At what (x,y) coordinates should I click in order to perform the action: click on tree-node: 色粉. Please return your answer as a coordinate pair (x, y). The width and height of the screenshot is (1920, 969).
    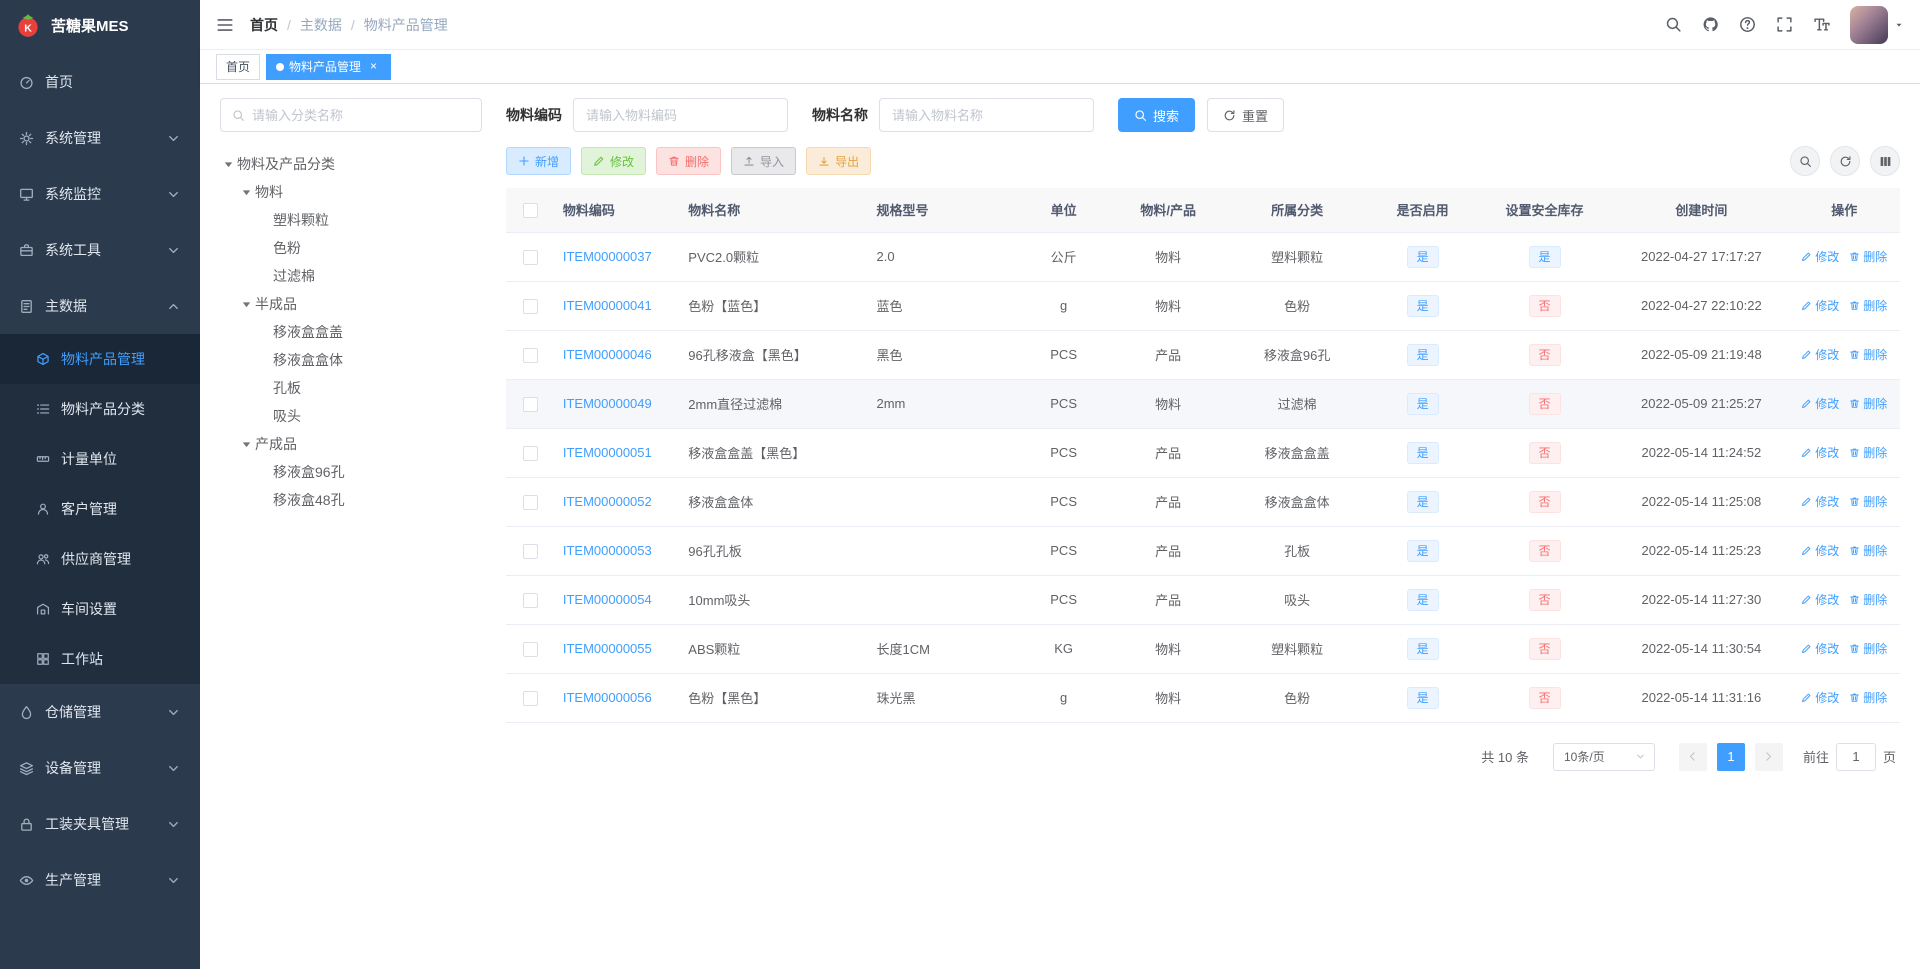
    Looking at the image, I should click on (351, 248).